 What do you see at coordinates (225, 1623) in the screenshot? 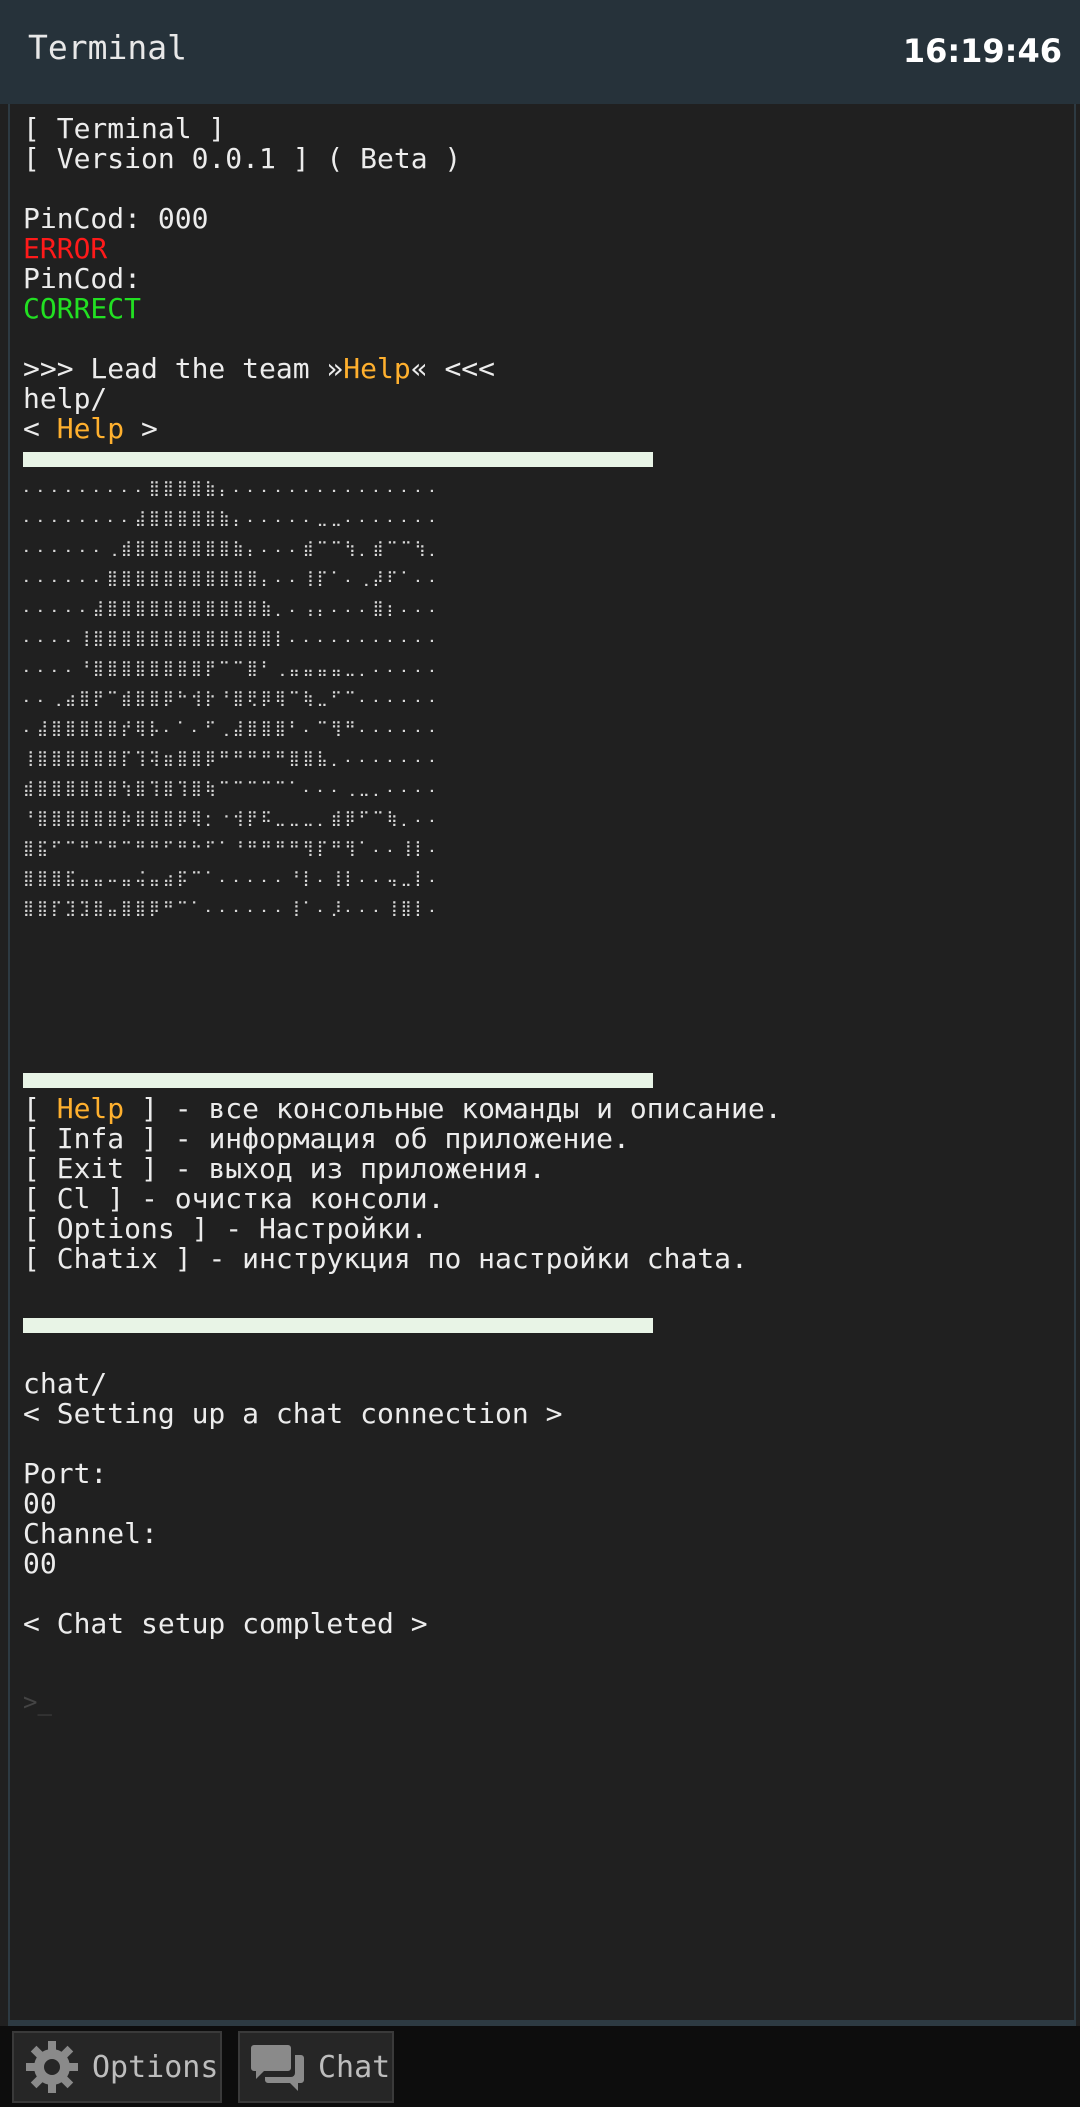
I see `chat-setup-completed: < Chat setup completed >` at bounding box center [225, 1623].